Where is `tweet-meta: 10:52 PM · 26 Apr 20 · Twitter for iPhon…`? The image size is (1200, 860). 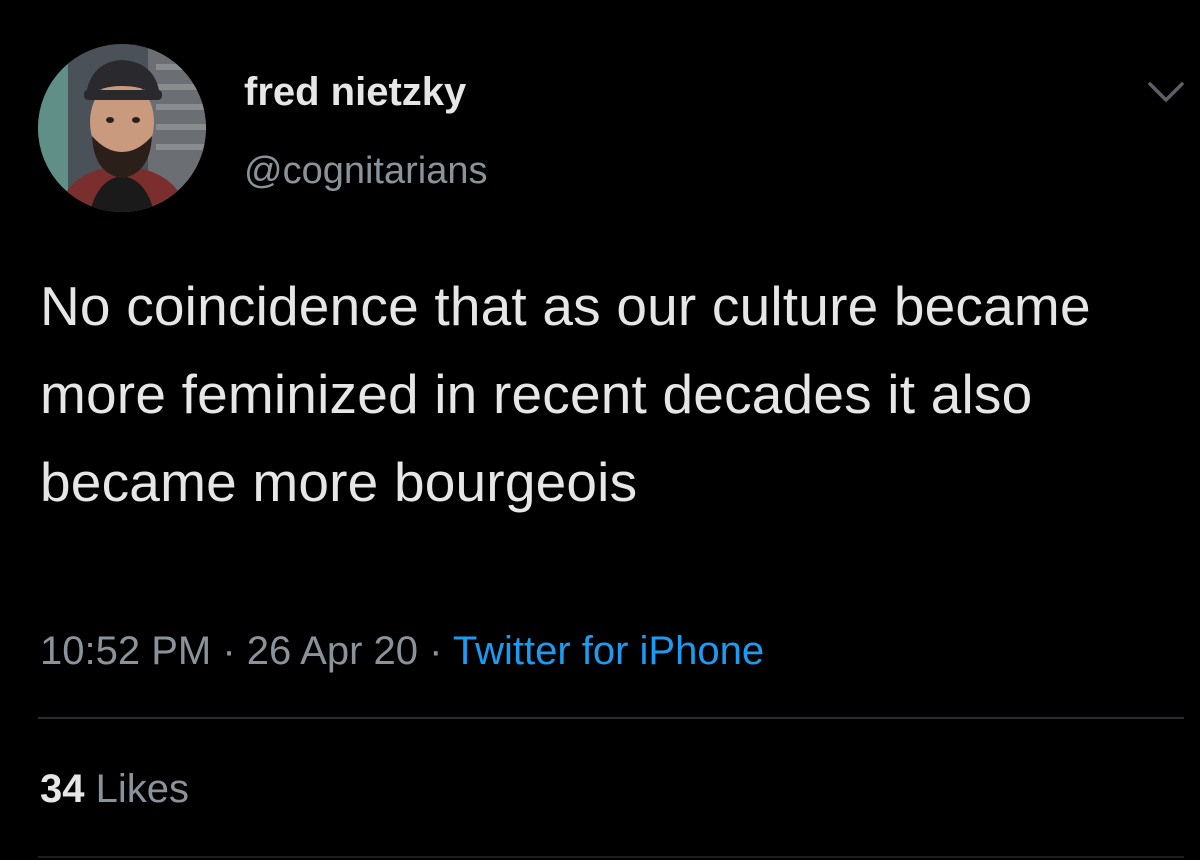
tweet-meta: 10:52 PM · 26 Apr 20 · Twitter for iPhon… is located at coordinates (402, 651).